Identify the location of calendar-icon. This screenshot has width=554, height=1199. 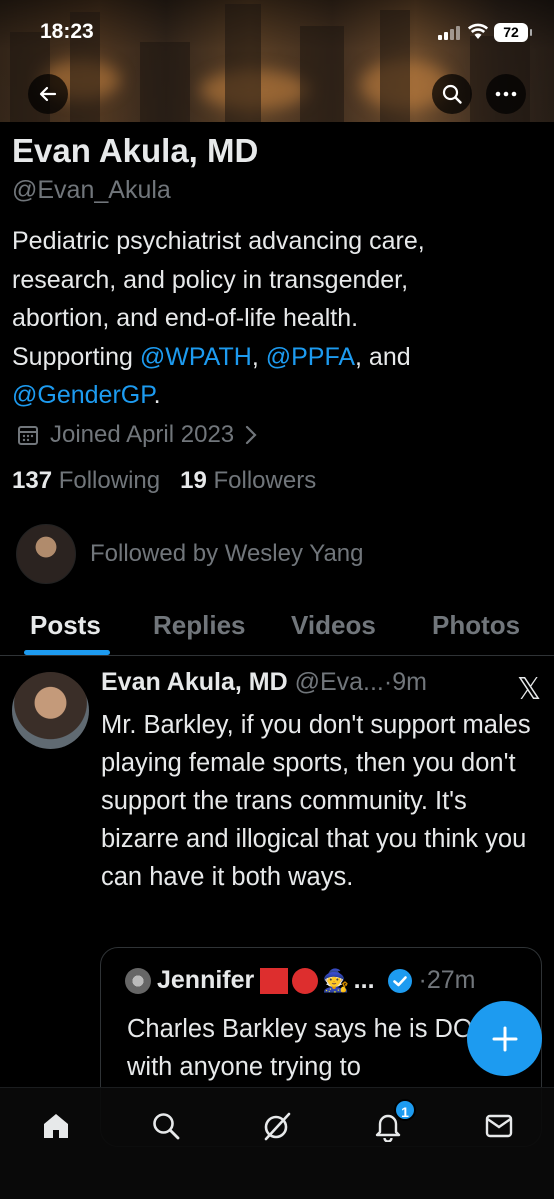
(28, 435).